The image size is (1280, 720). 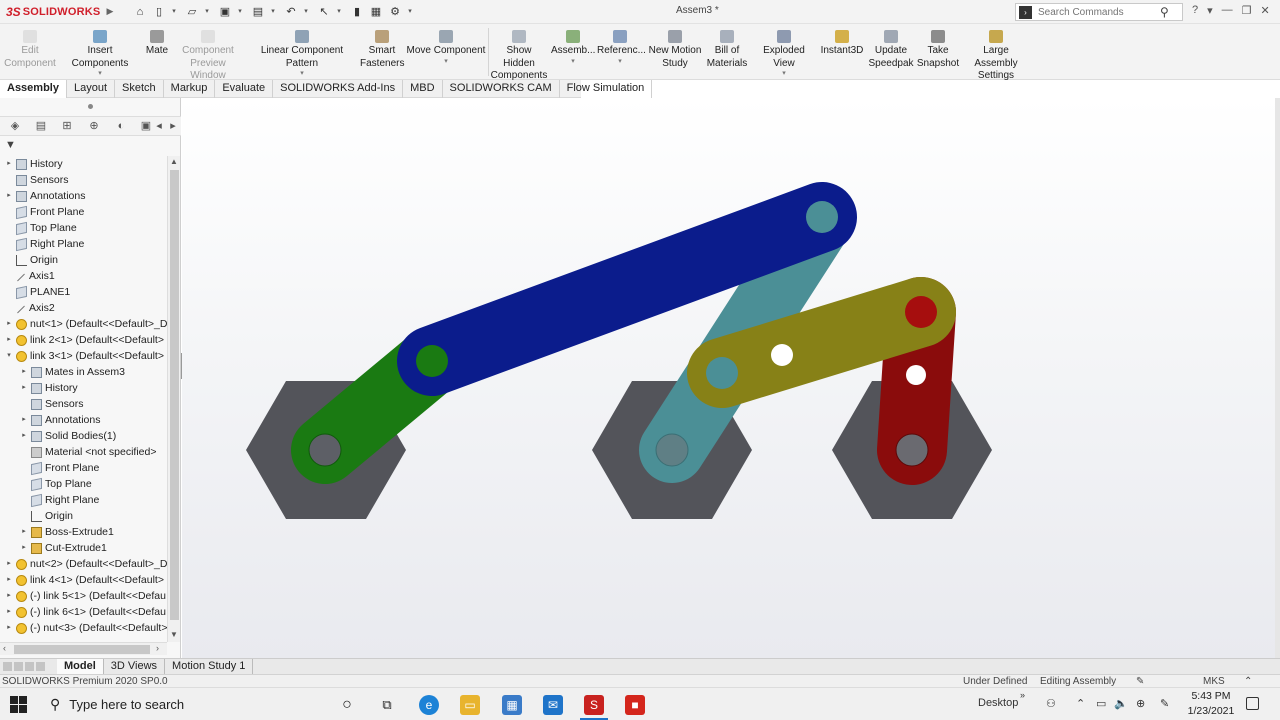 I want to click on save-icon: ▣, so click(x=225, y=12).